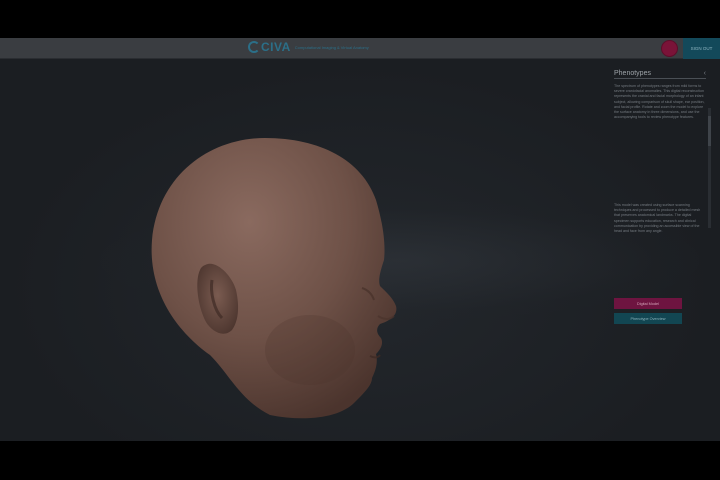 This screenshot has width=720, height=480. Describe the element at coordinates (254, 47) in the screenshot. I see `logo-mark-icon` at that location.